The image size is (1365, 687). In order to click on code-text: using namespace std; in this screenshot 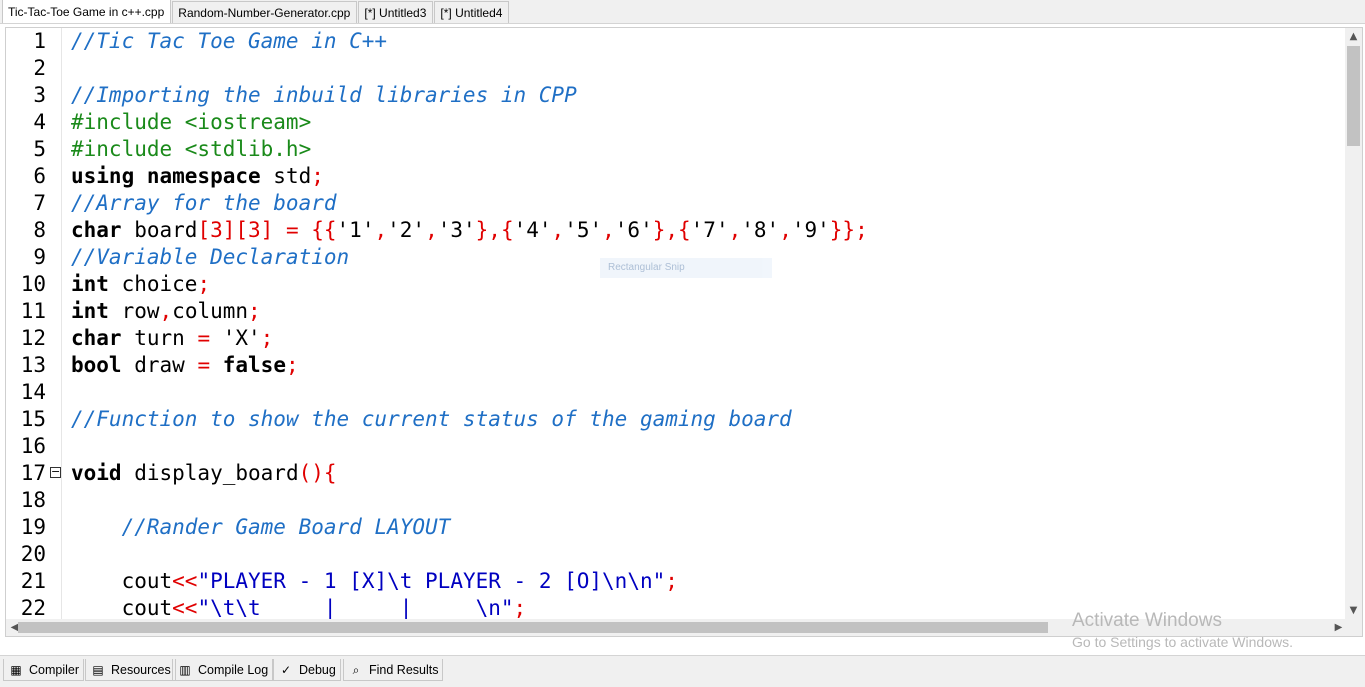, I will do `click(197, 176)`.